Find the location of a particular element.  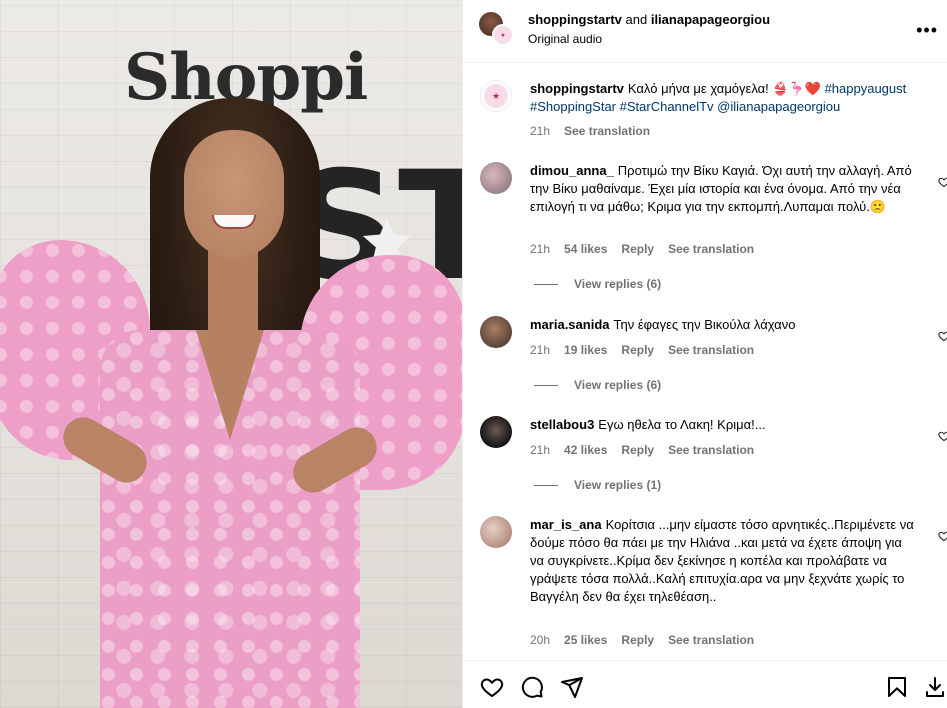

comment-username: mar_is_ana is located at coordinates (566, 524).